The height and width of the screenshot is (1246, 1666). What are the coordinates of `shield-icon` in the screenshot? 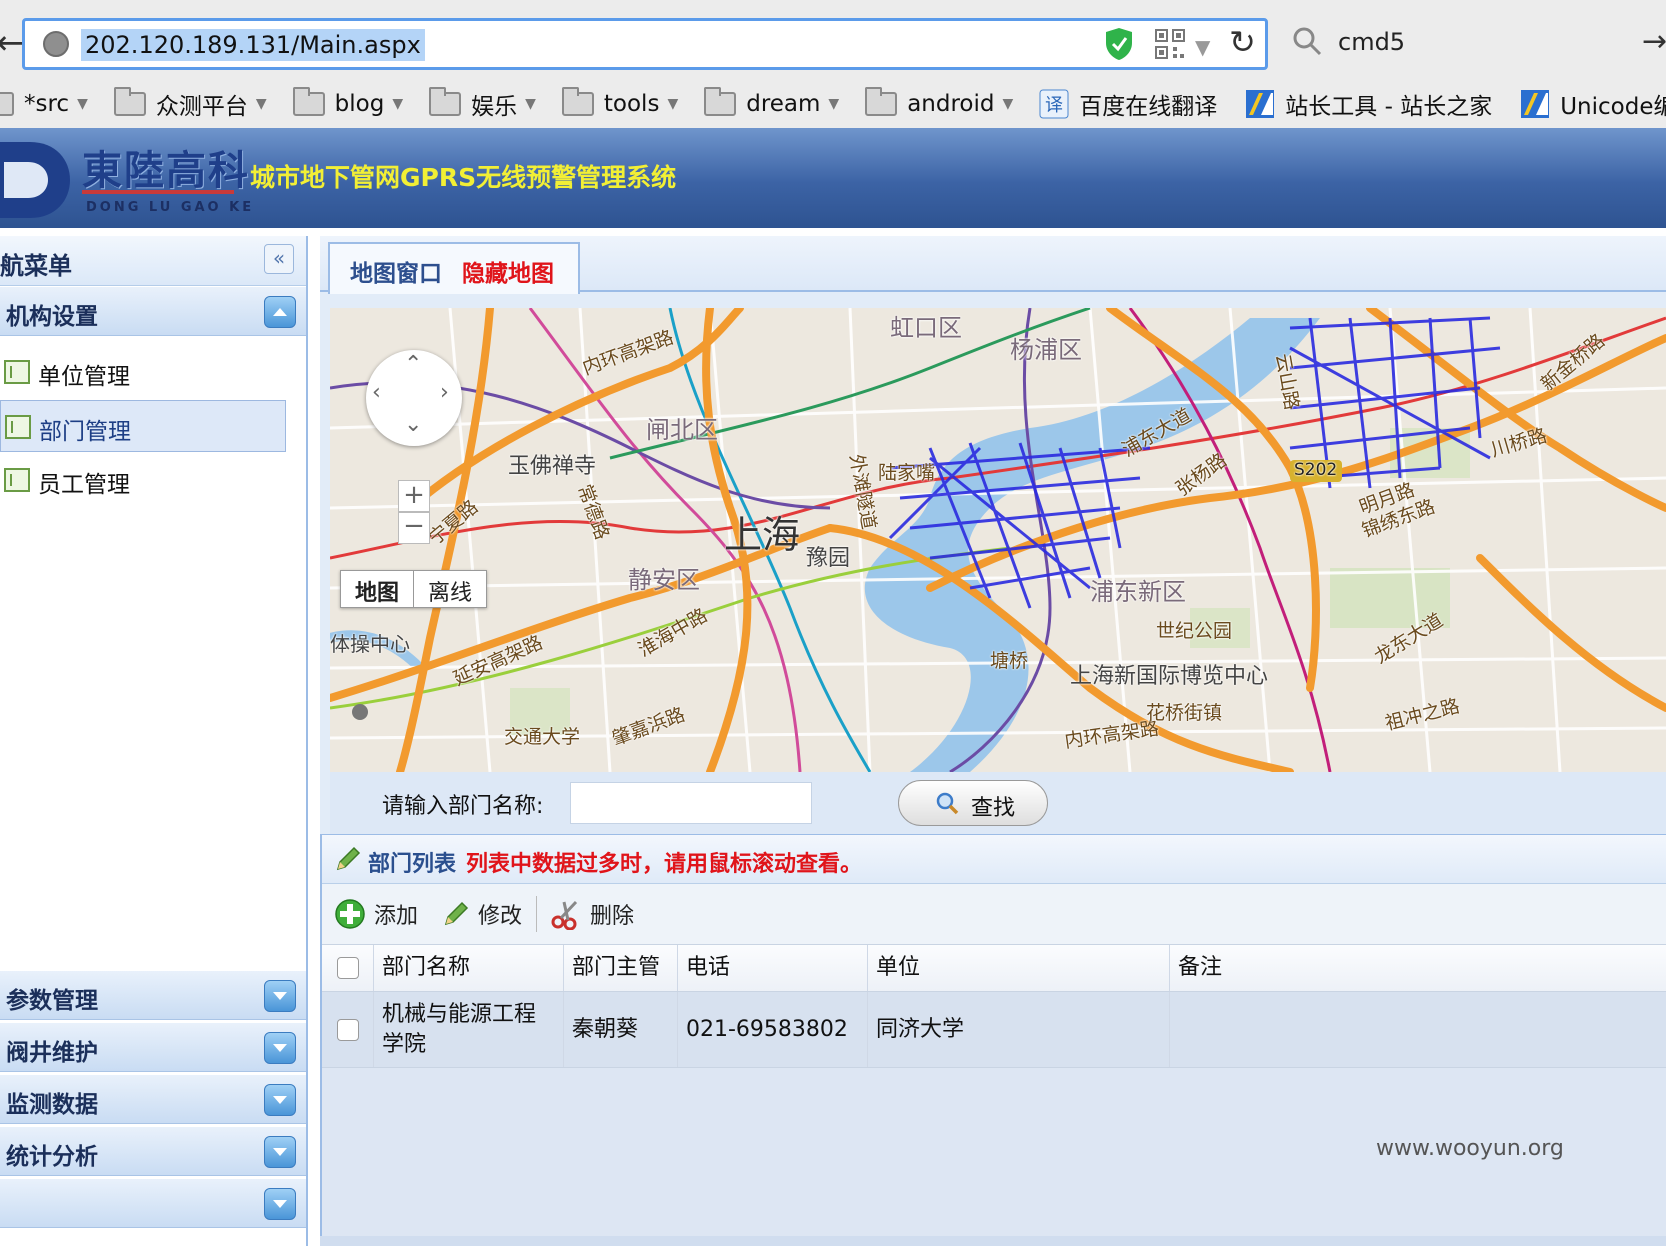 It's located at (1119, 44).